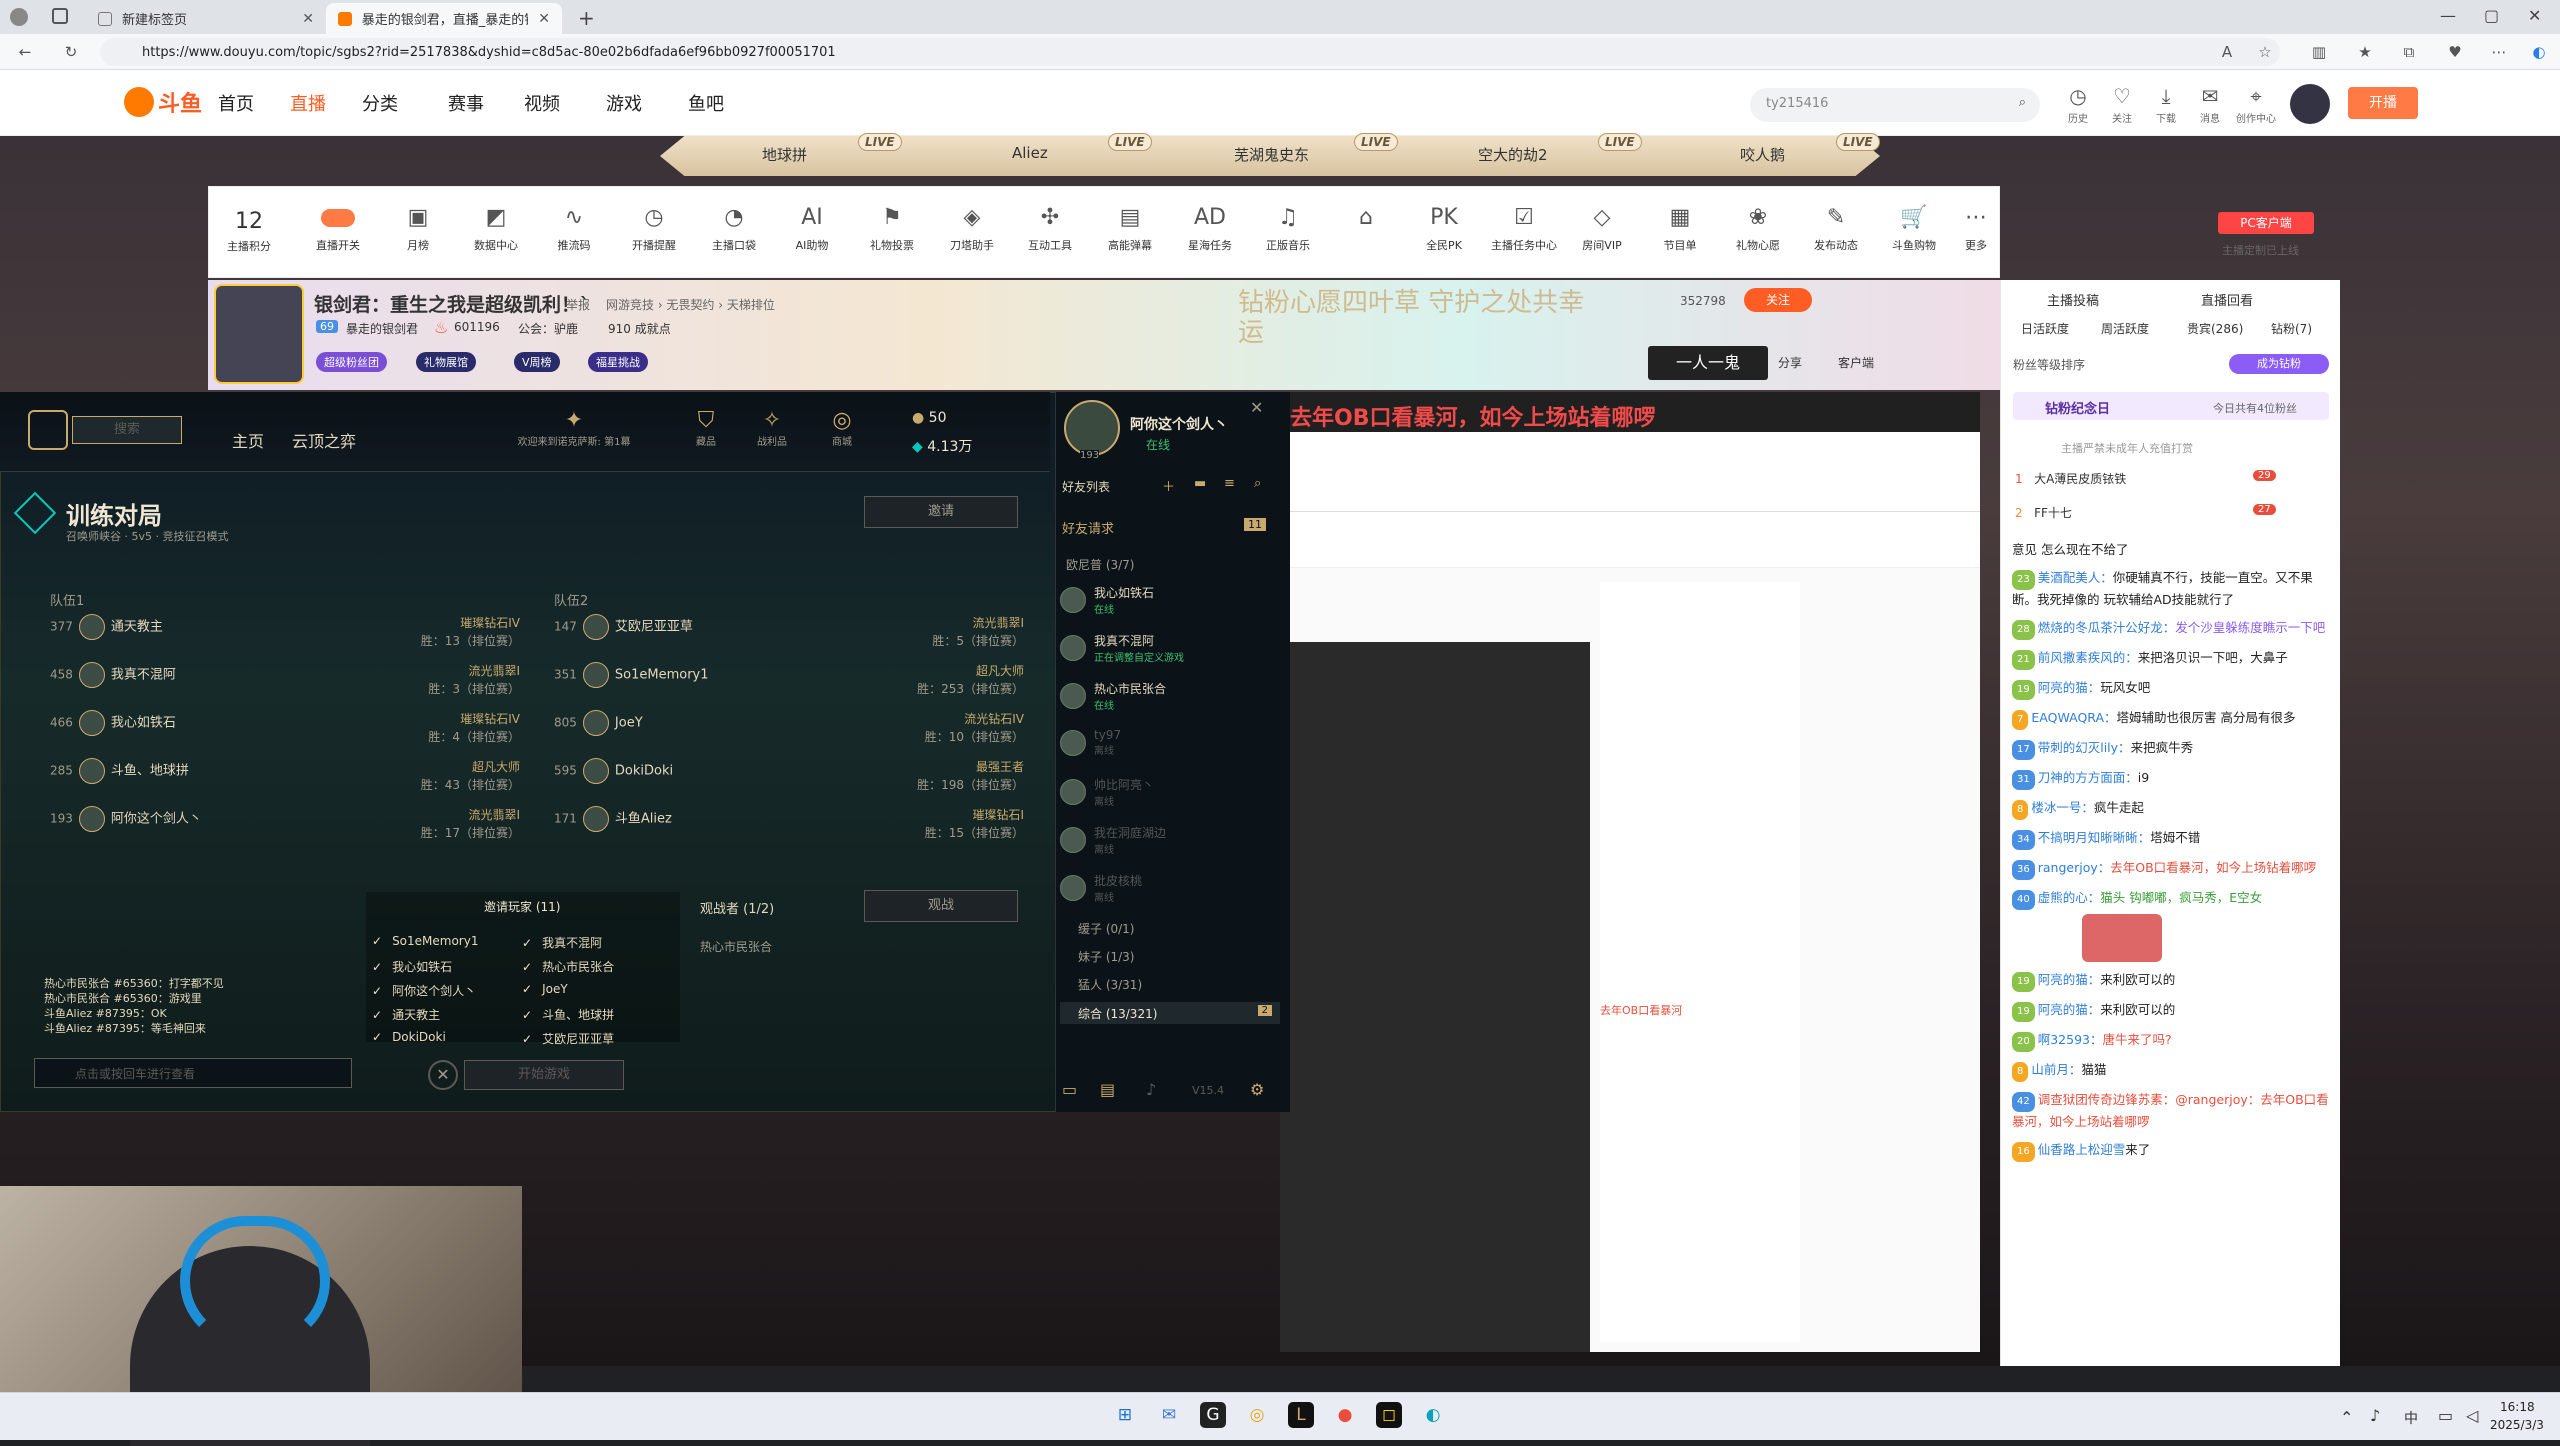 The height and width of the screenshot is (1446, 2560). Describe the element at coordinates (1524, 229) in the screenshot. I see `tool-tasks: ☑ 主播任务中心` at that location.